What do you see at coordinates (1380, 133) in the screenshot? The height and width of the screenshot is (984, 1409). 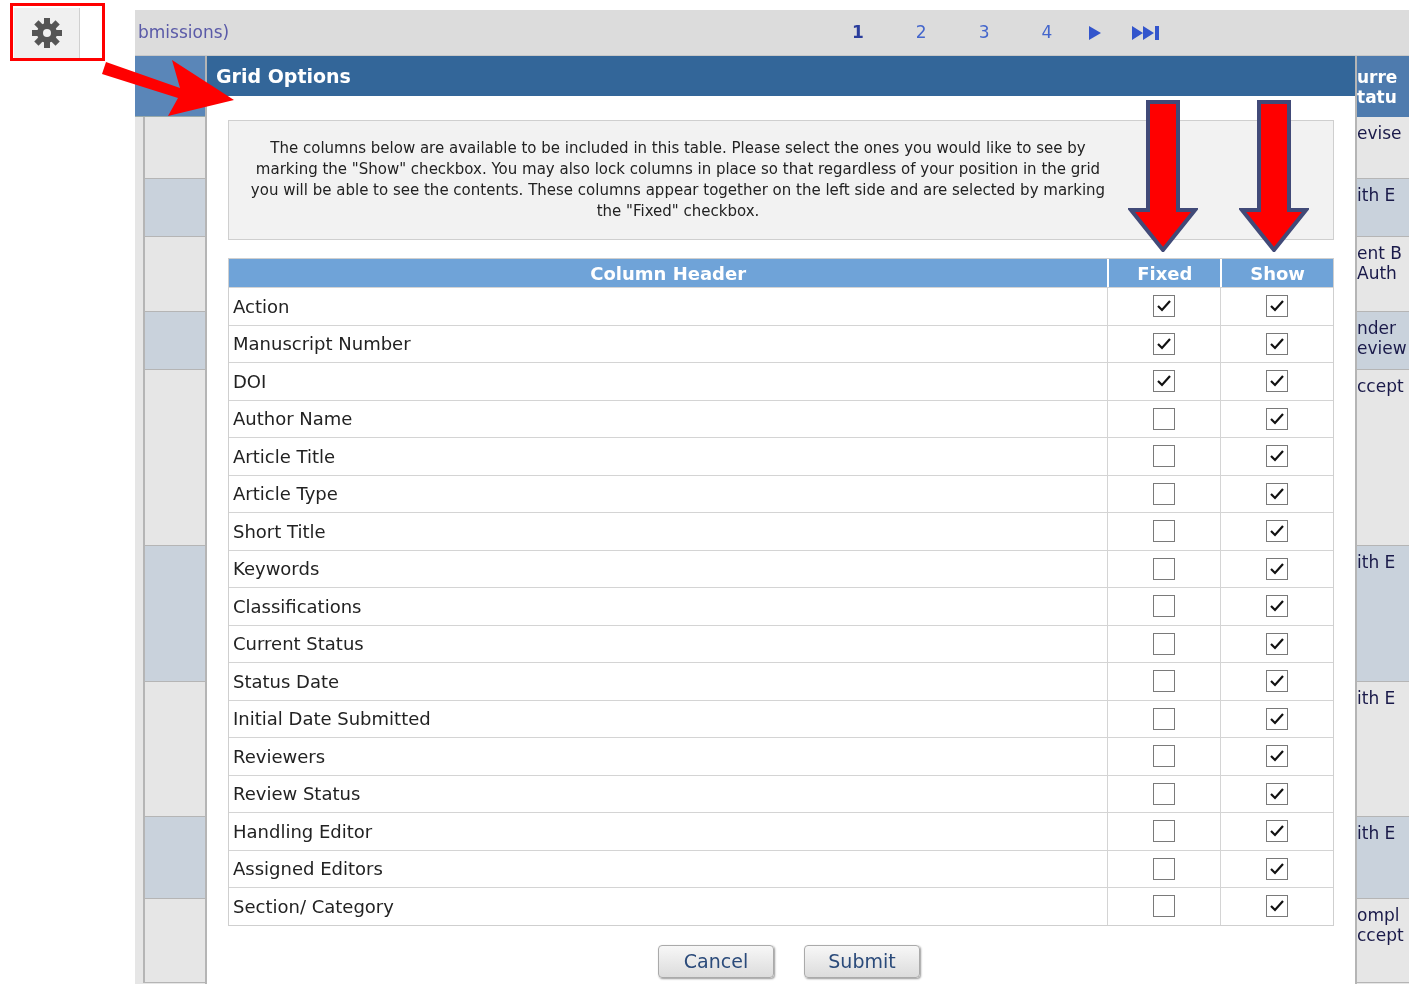 I see `cell-text: evise` at bounding box center [1380, 133].